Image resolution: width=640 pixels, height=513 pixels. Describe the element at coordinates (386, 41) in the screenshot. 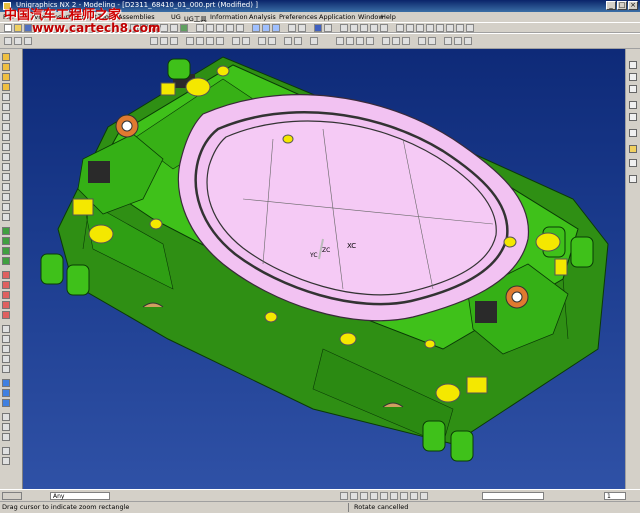

I see `extension-icon` at that location.